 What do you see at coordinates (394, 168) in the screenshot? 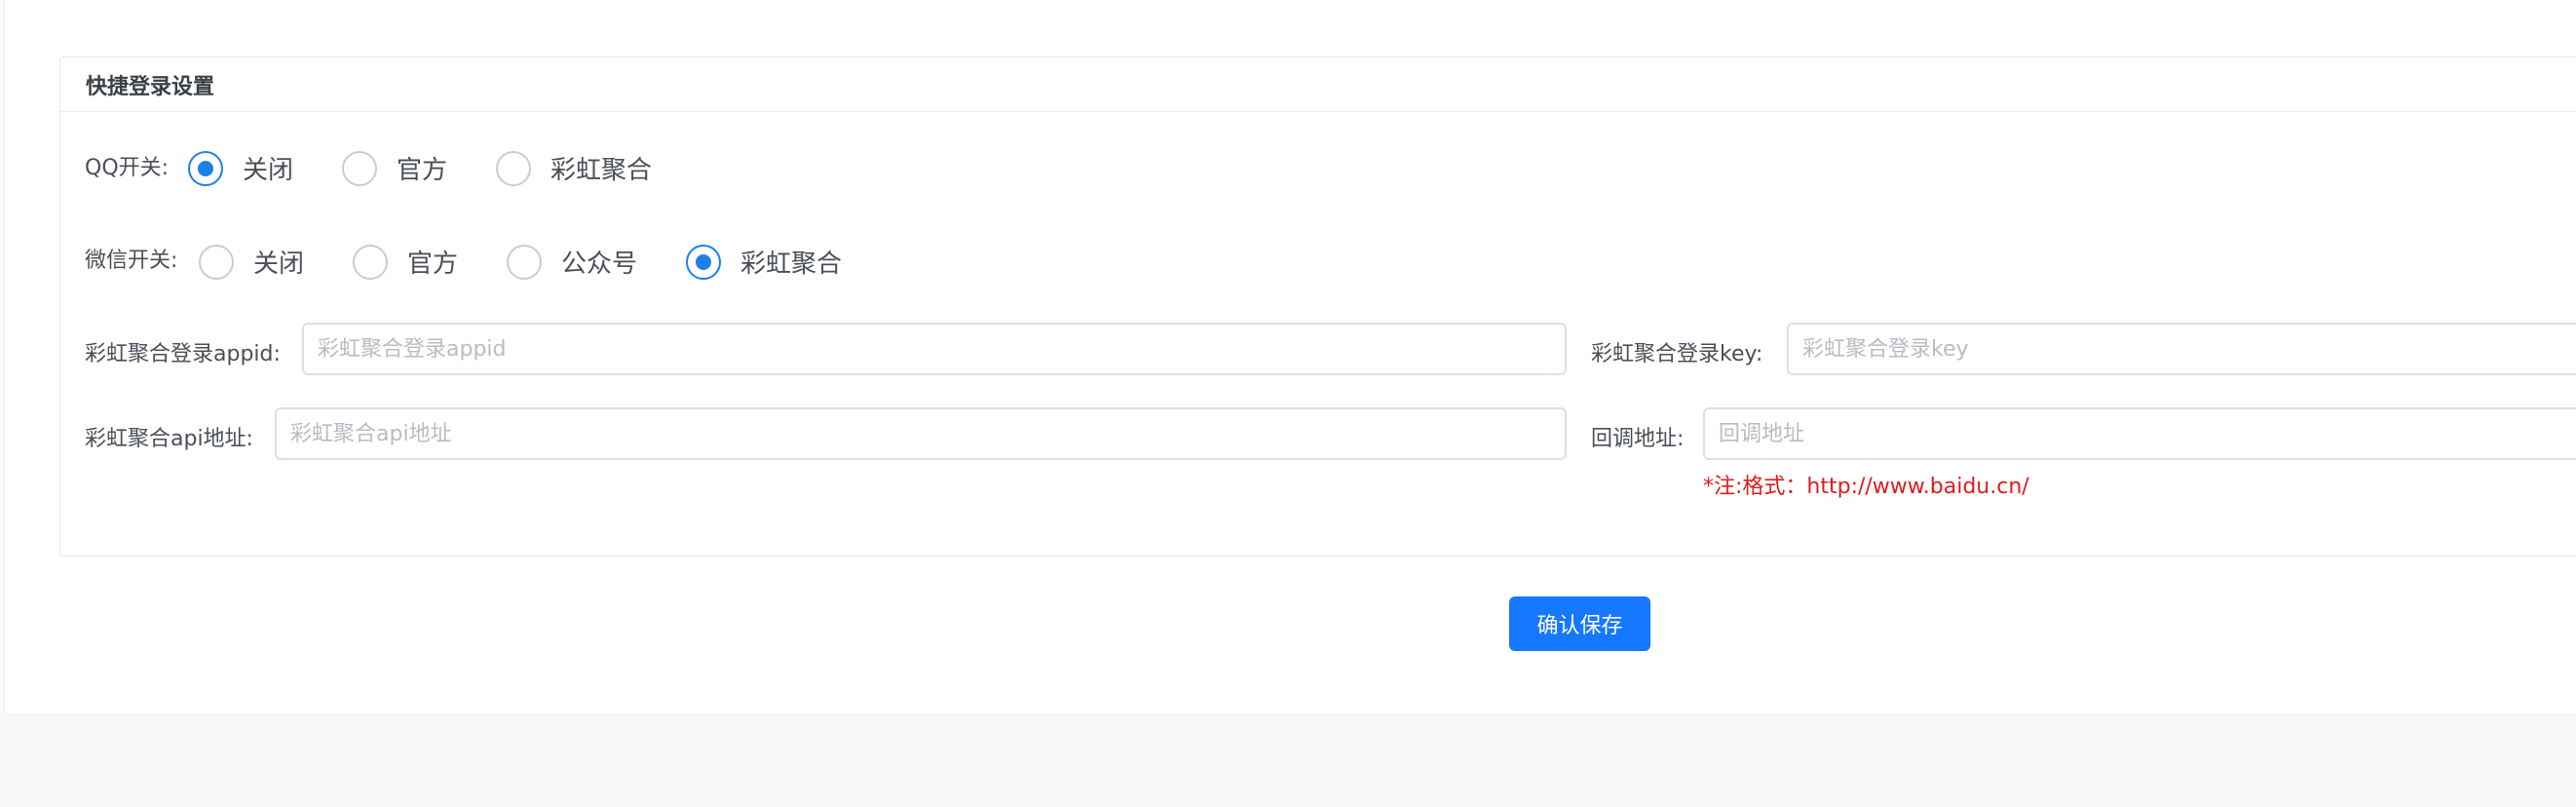
I see `qq-radio-official: 官方` at bounding box center [394, 168].